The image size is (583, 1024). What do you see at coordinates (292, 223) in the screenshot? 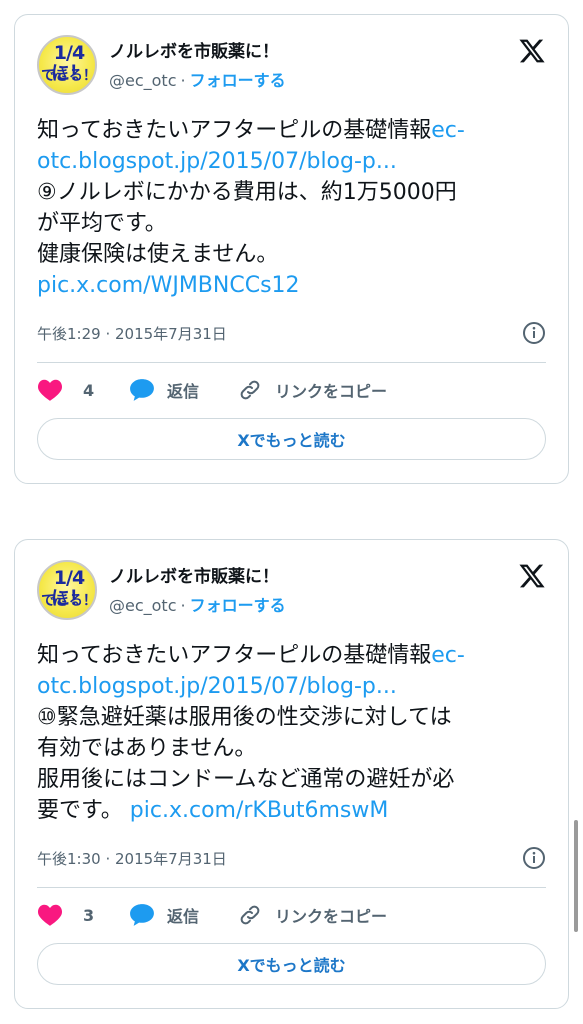
I see `tweet-line: が平均です。` at bounding box center [292, 223].